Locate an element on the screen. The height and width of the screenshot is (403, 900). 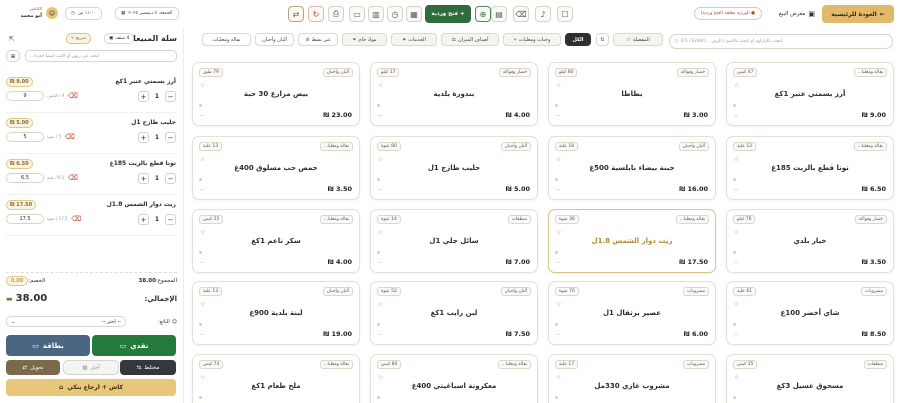
product-card: منظفات35 كيس☆مسحوق غسيل 3كغ— is located at coordinates (810, 378).